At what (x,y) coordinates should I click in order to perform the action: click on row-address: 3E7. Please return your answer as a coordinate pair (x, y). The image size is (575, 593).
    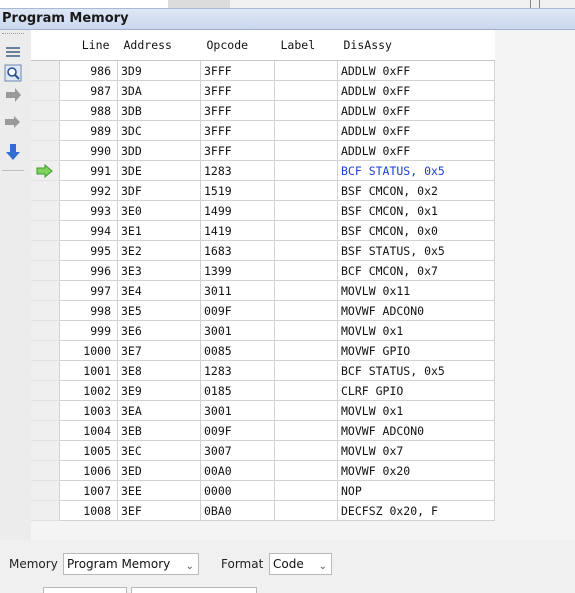
    Looking at the image, I should click on (159, 350).